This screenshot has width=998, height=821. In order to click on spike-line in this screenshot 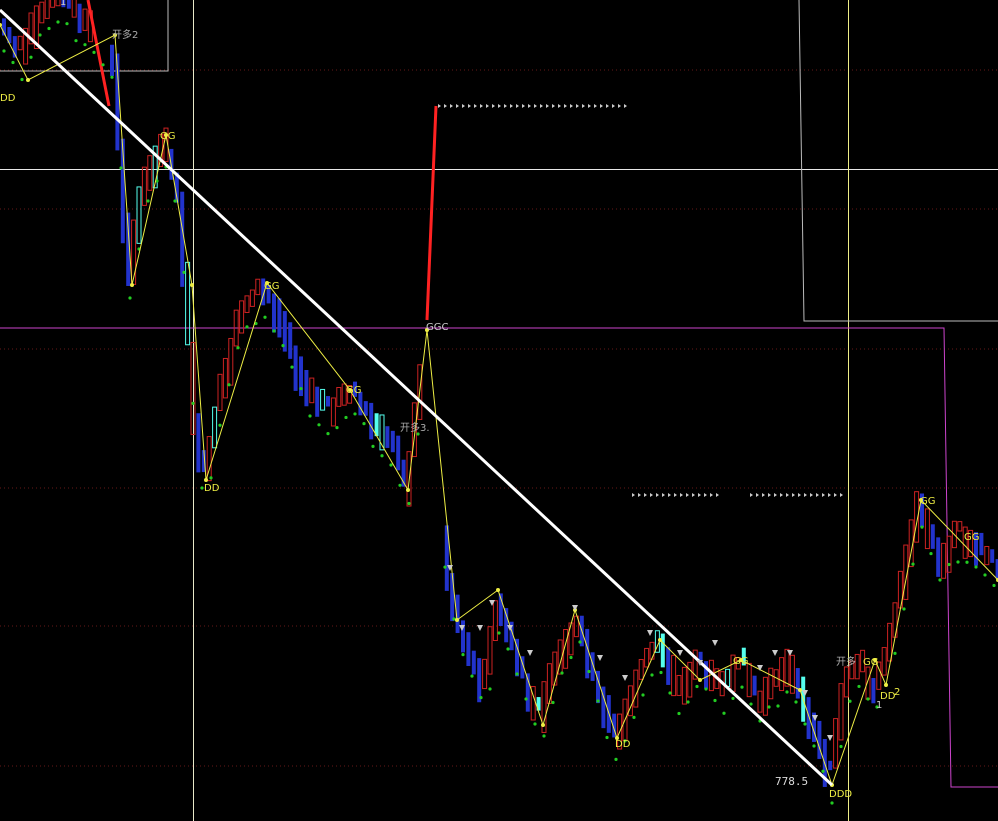, I will do `click(431, 213)`.